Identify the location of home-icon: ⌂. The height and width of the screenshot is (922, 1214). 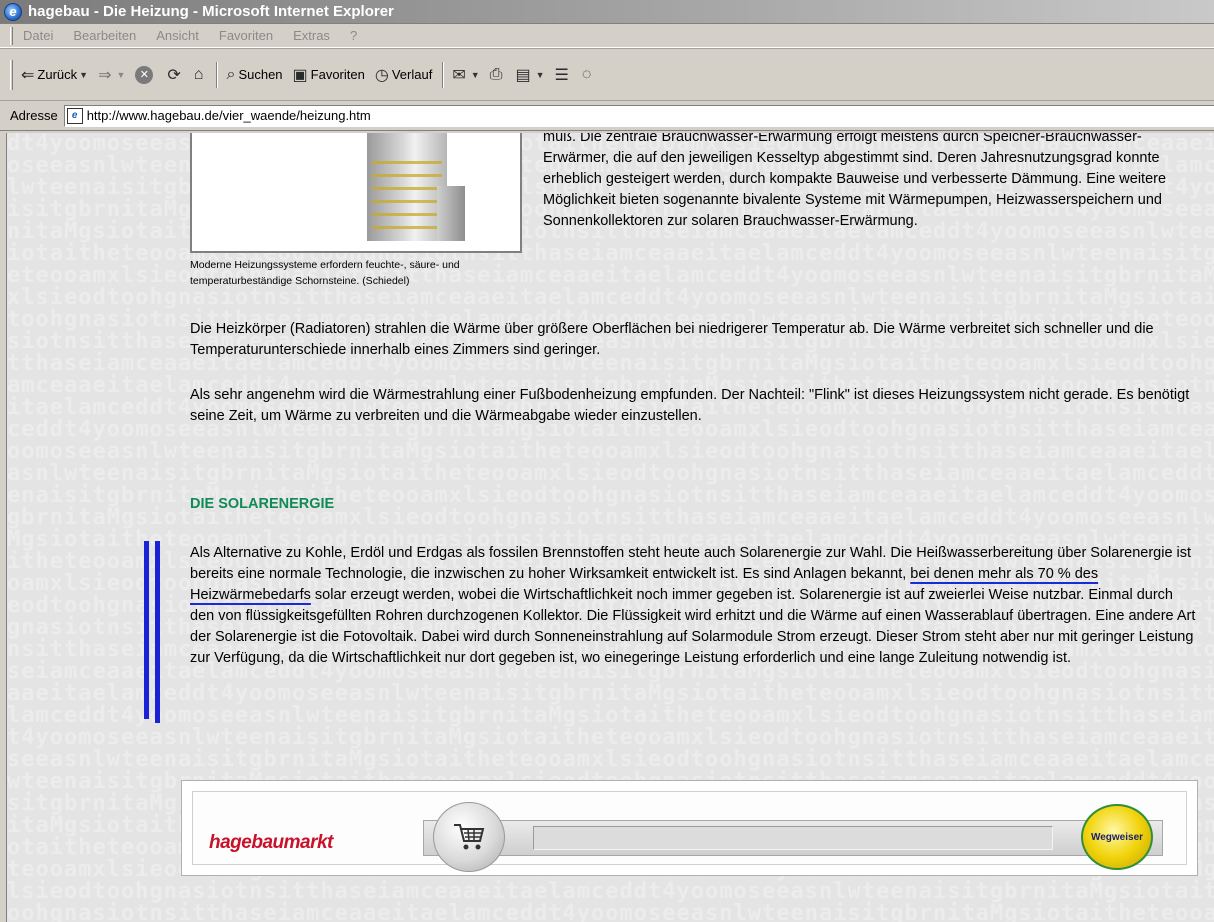
(198, 74).